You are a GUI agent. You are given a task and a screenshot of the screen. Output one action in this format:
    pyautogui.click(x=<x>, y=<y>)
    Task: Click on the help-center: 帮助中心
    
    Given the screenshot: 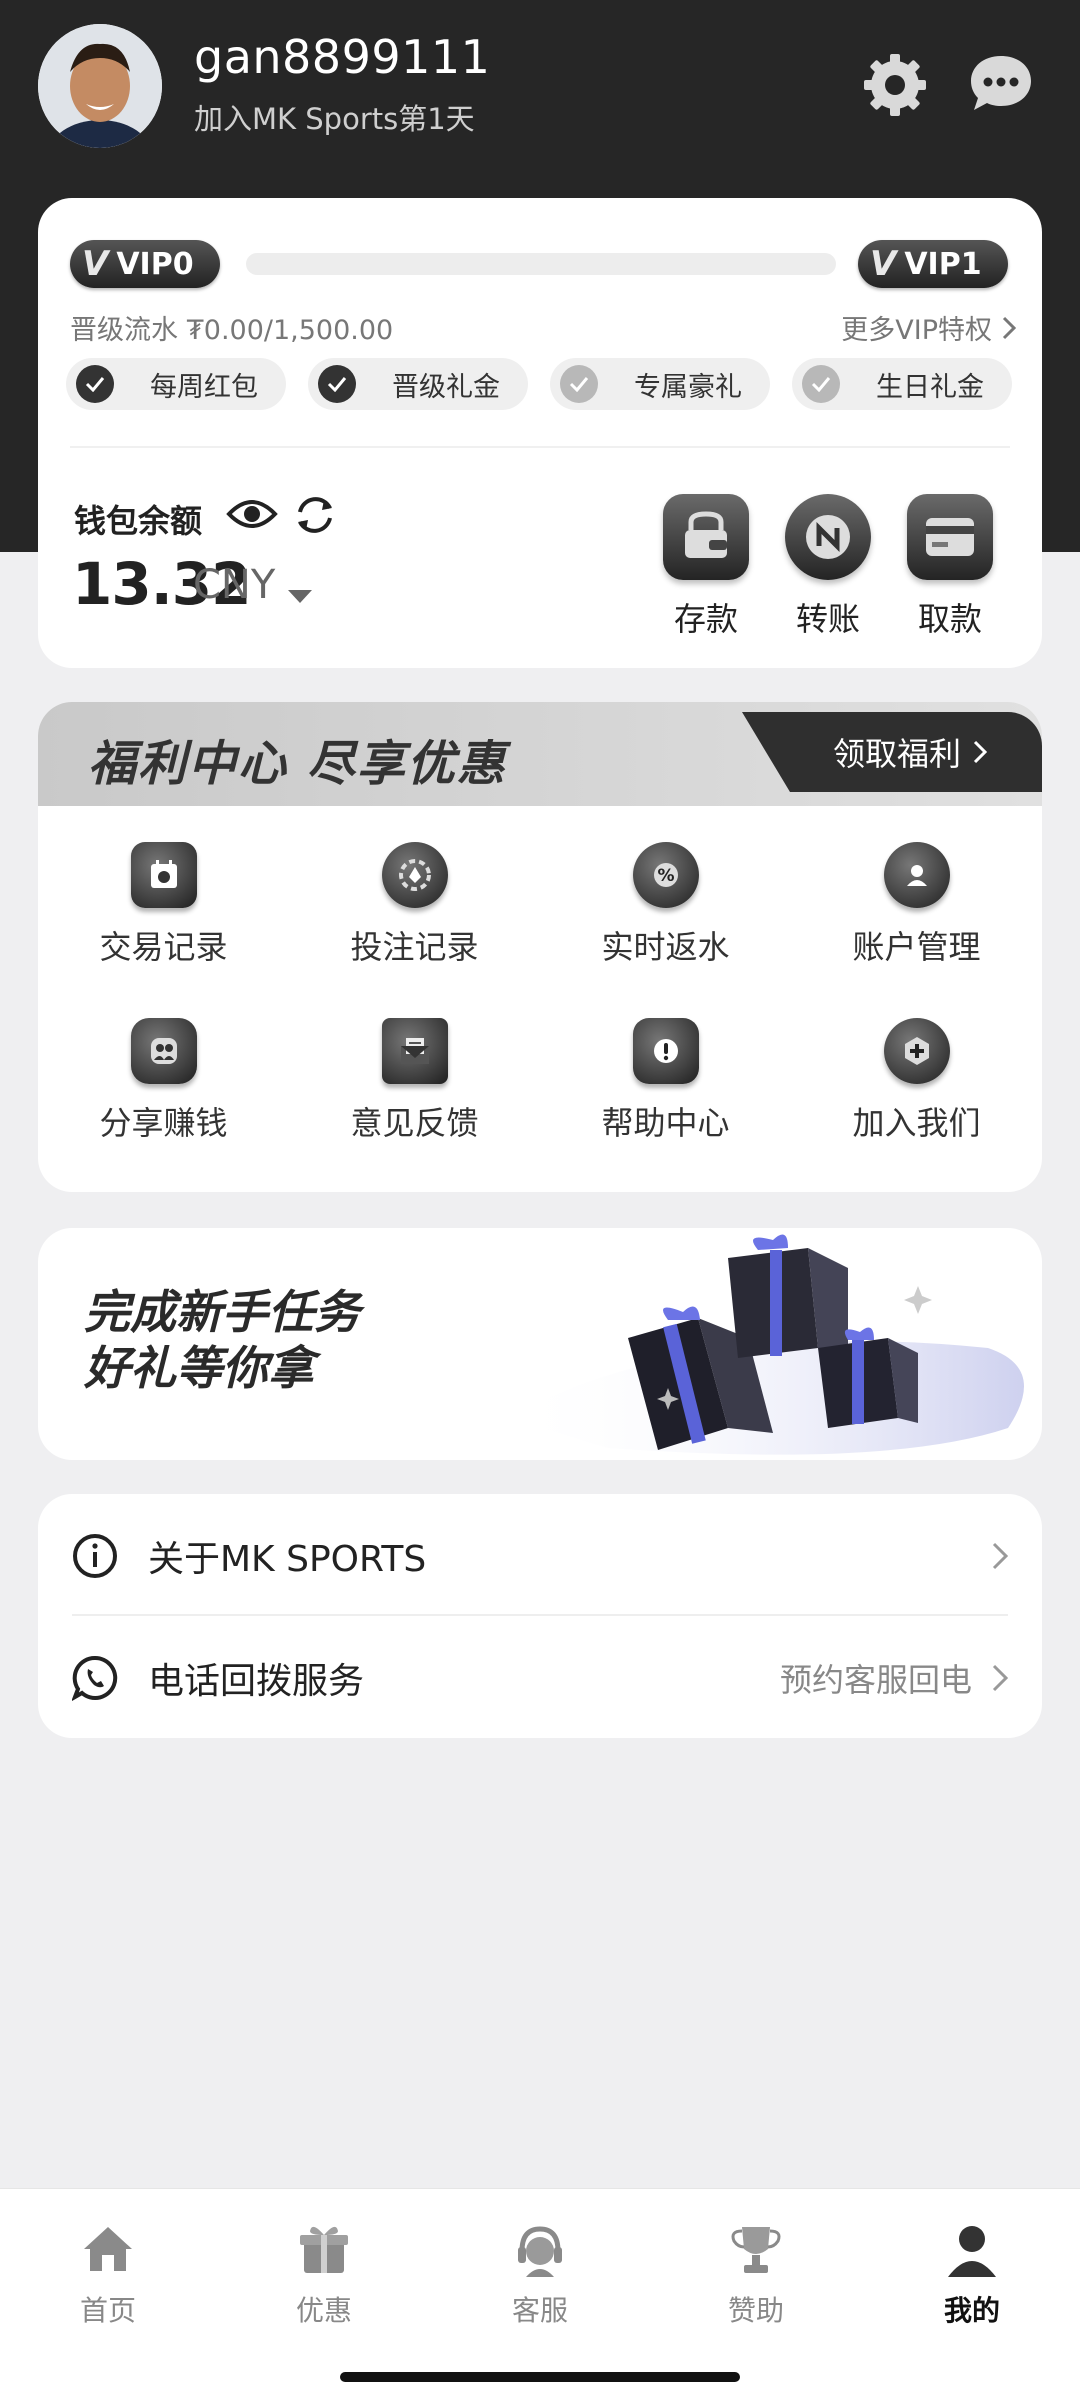 What is the action you would take?
    pyautogui.click(x=665, y=1081)
    